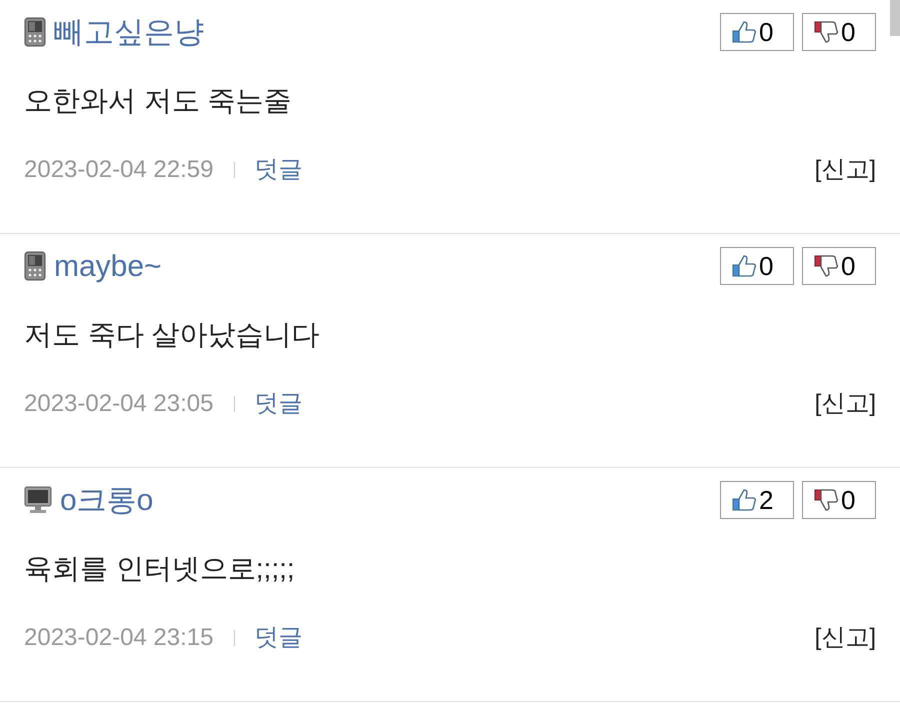 The width and height of the screenshot is (900, 703). What do you see at coordinates (160, 569) in the screenshot?
I see `comment-text: 육회를 인터넷으로;;;;;` at bounding box center [160, 569].